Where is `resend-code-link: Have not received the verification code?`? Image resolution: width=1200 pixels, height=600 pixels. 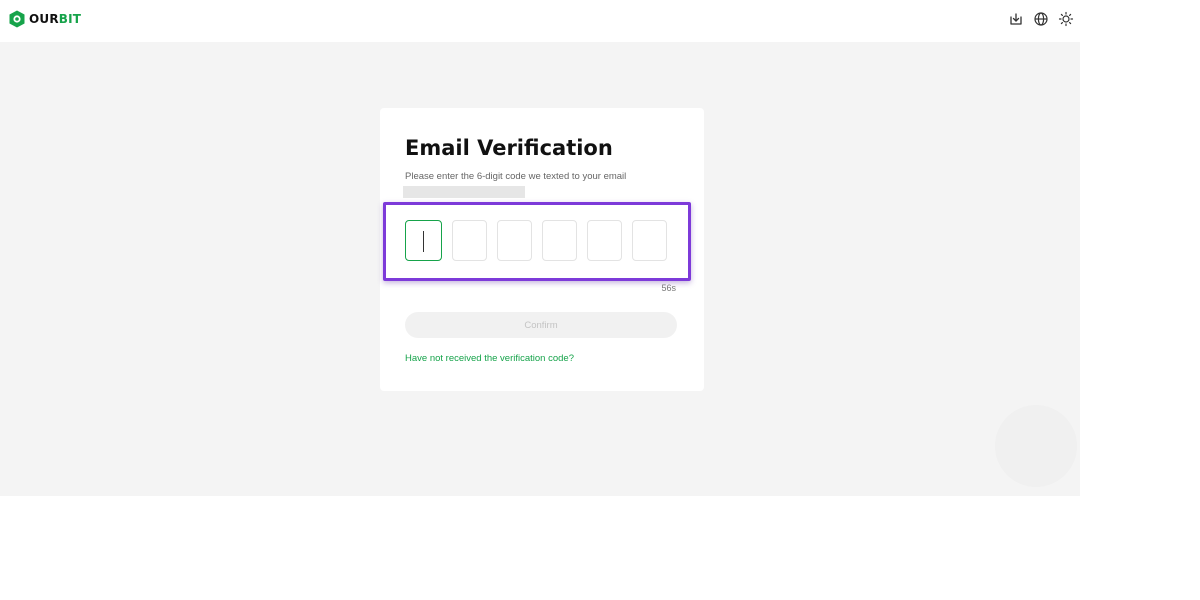
resend-code-link: Have not received the verification code? is located at coordinates (489, 358).